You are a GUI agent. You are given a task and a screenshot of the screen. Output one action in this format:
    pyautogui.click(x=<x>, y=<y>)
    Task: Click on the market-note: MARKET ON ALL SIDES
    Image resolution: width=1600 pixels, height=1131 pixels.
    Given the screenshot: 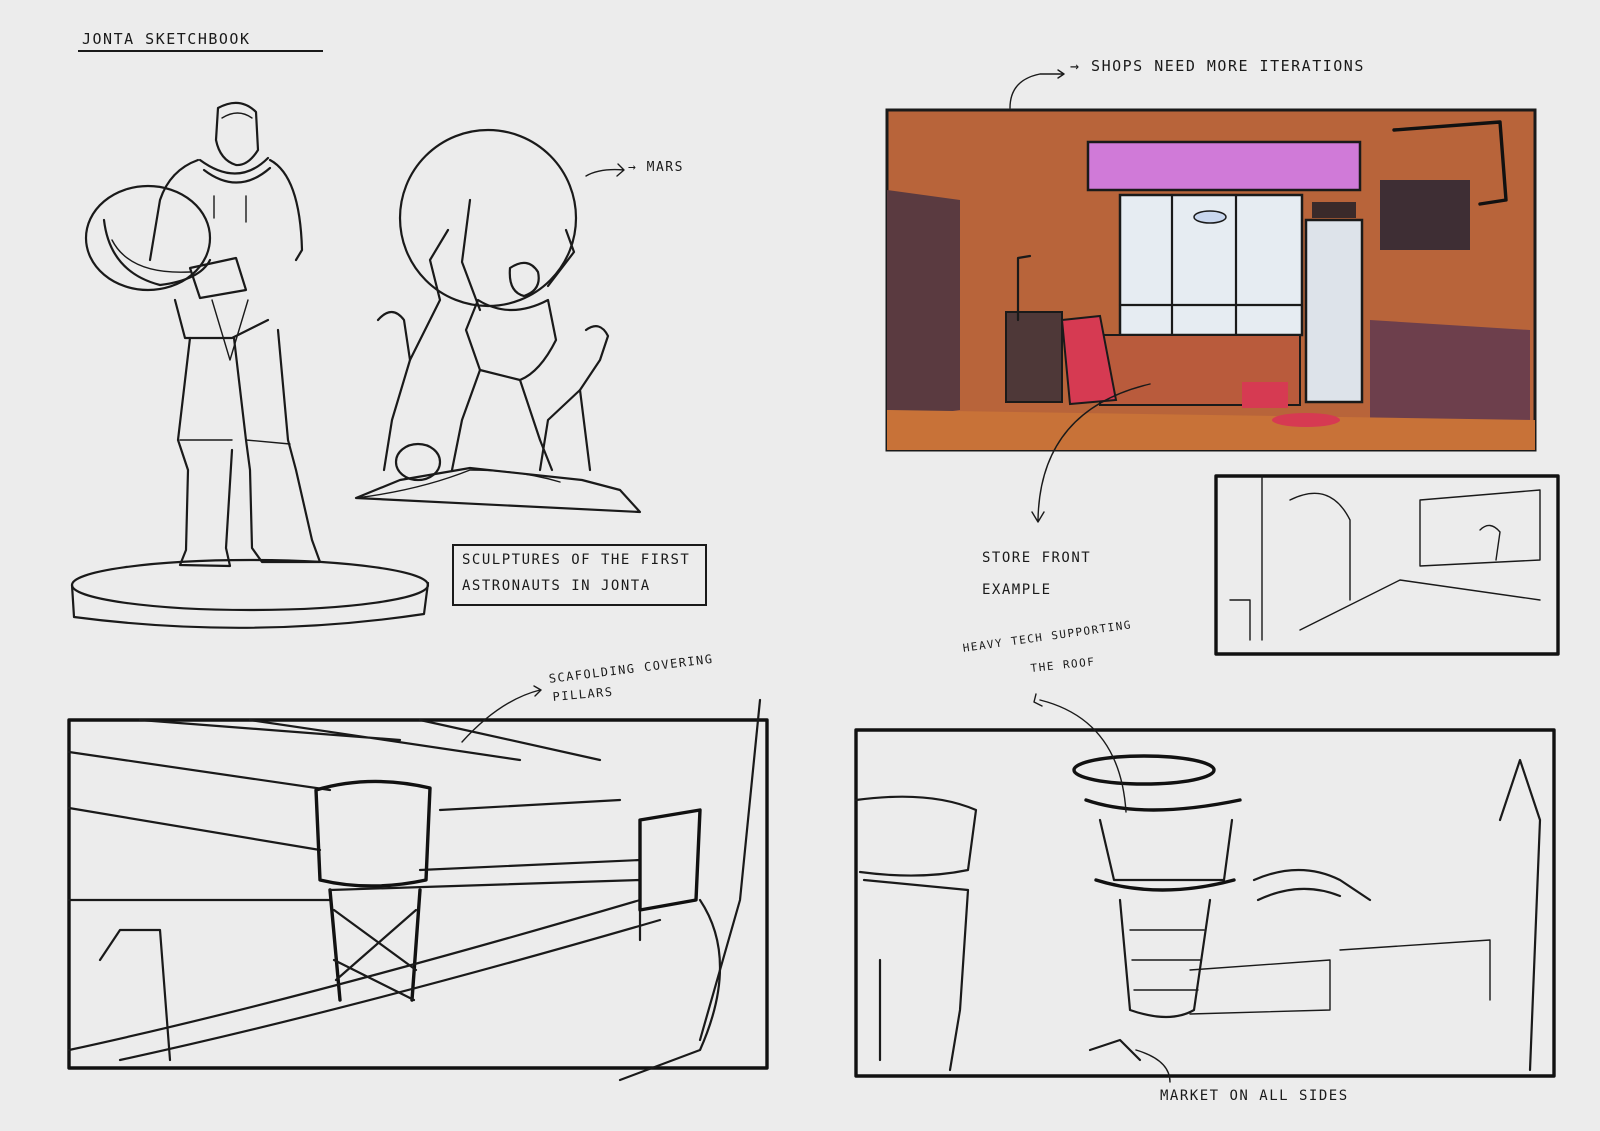 What is the action you would take?
    pyautogui.click(x=1254, y=1096)
    